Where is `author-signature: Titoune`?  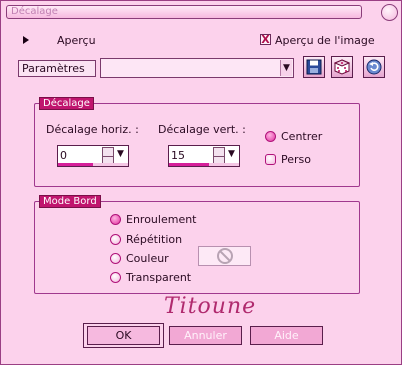
author-signature: Titoune is located at coordinates (210, 306).